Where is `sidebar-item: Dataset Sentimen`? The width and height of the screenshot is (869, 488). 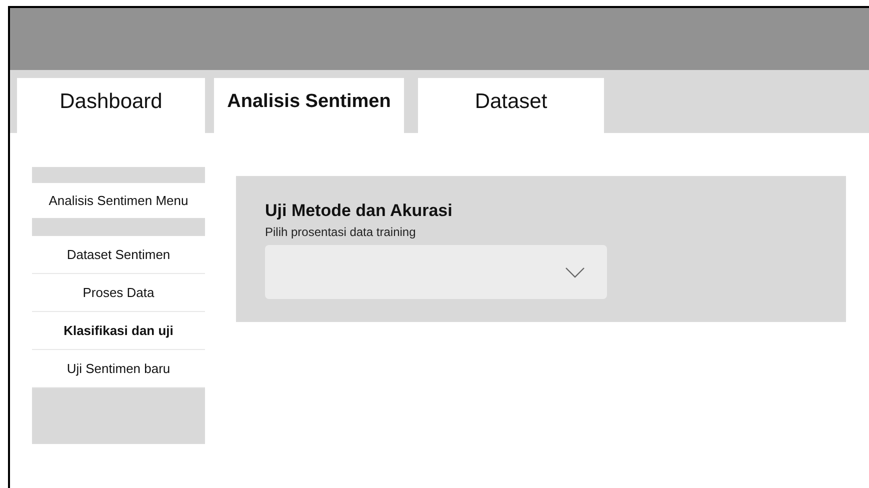 sidebar-item: Dataset Sentimen is located at coordinates (118, 255).